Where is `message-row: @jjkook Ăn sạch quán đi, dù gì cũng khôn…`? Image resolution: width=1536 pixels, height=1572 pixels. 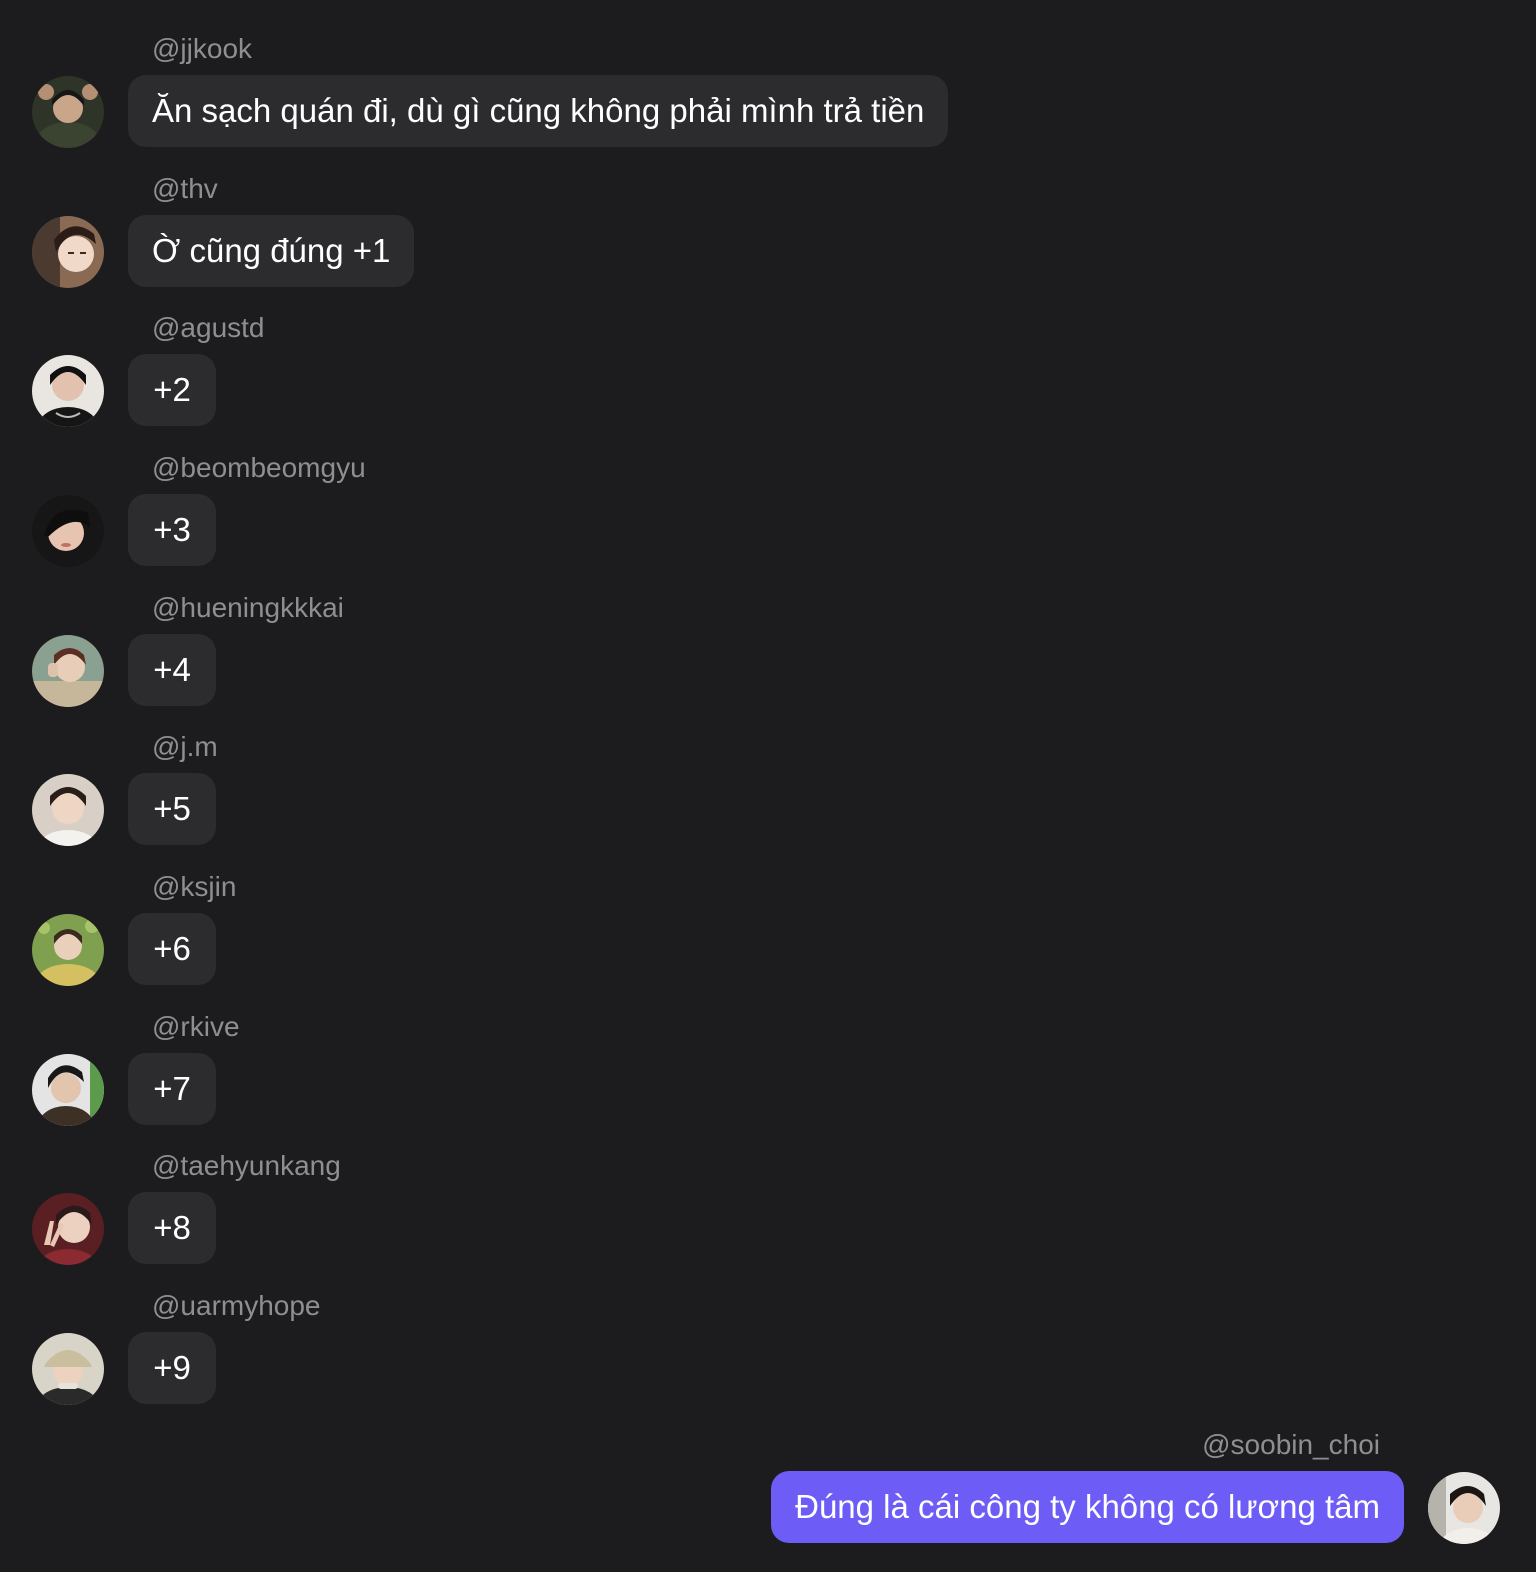
message-row: @jjkook Ăn sạch quán đi, dù gì cũng khôn… is located at coordinates (768, 88).